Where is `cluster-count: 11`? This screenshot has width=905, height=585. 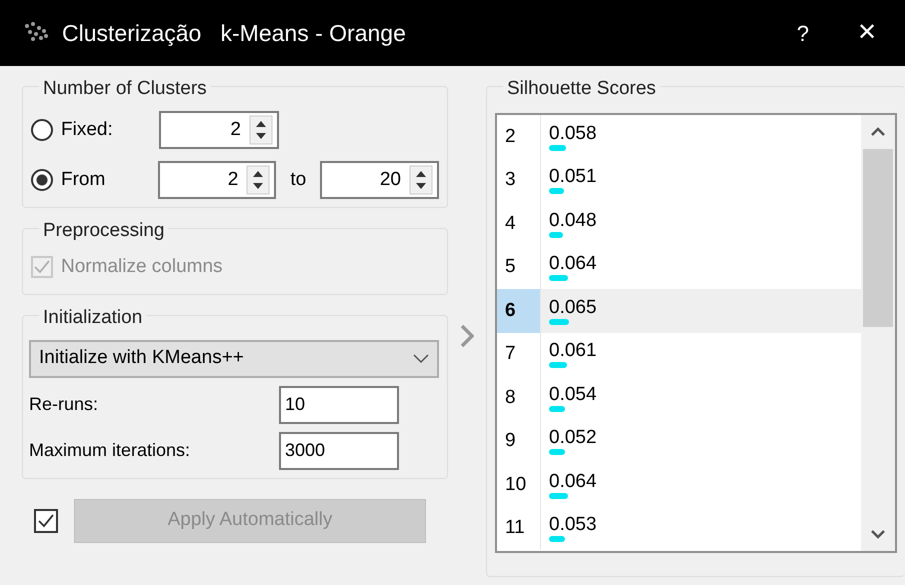 cluster-count: 11 is located at coordinates (519, 528).